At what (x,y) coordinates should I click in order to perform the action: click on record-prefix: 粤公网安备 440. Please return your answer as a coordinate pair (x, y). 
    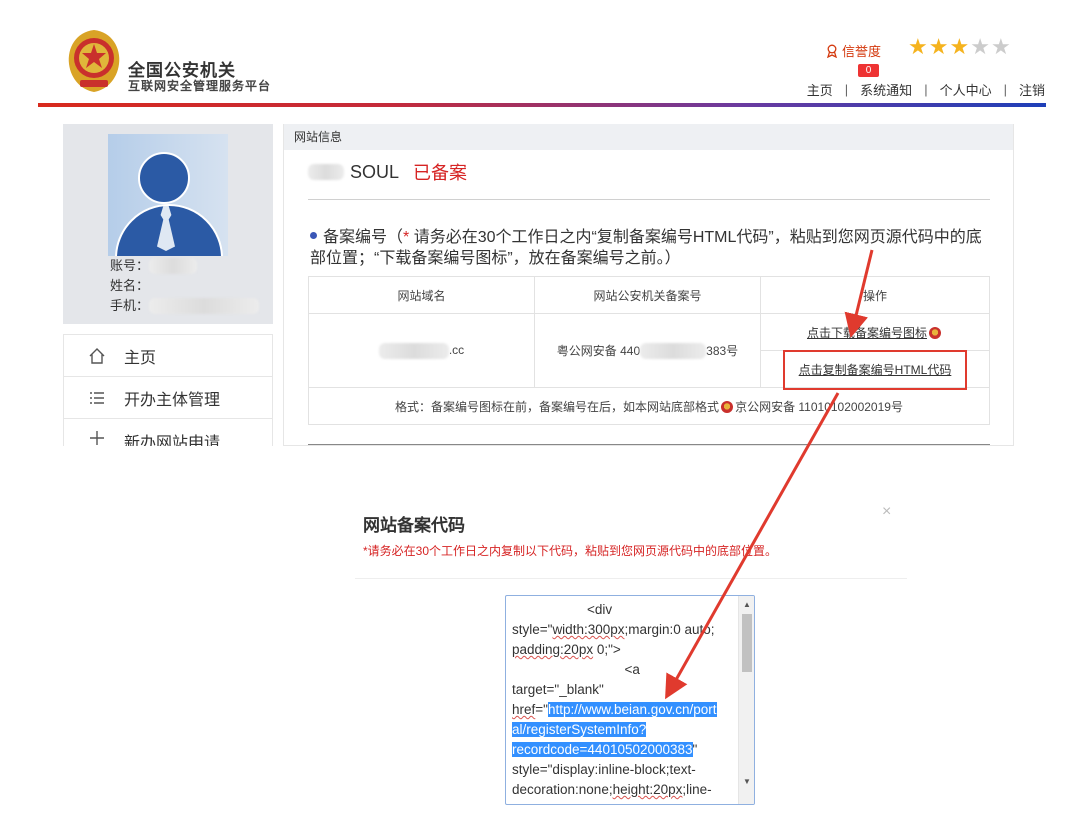
    Looking at the image, I should click on (598, 350).